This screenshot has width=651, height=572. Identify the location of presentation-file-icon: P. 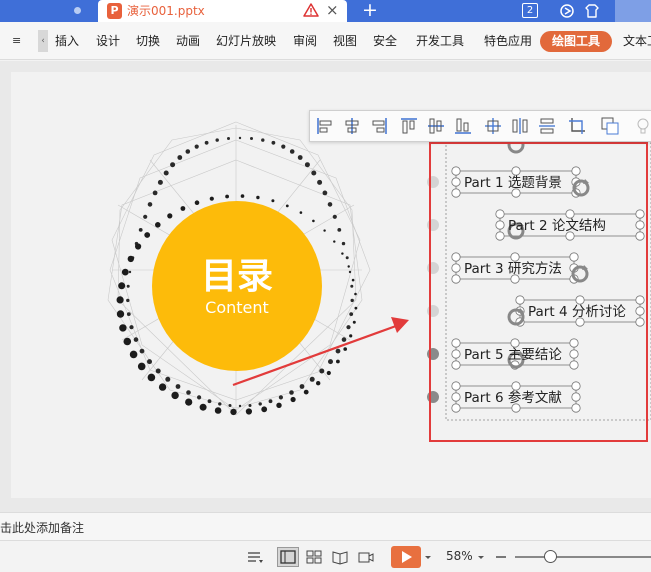
(114, 11).